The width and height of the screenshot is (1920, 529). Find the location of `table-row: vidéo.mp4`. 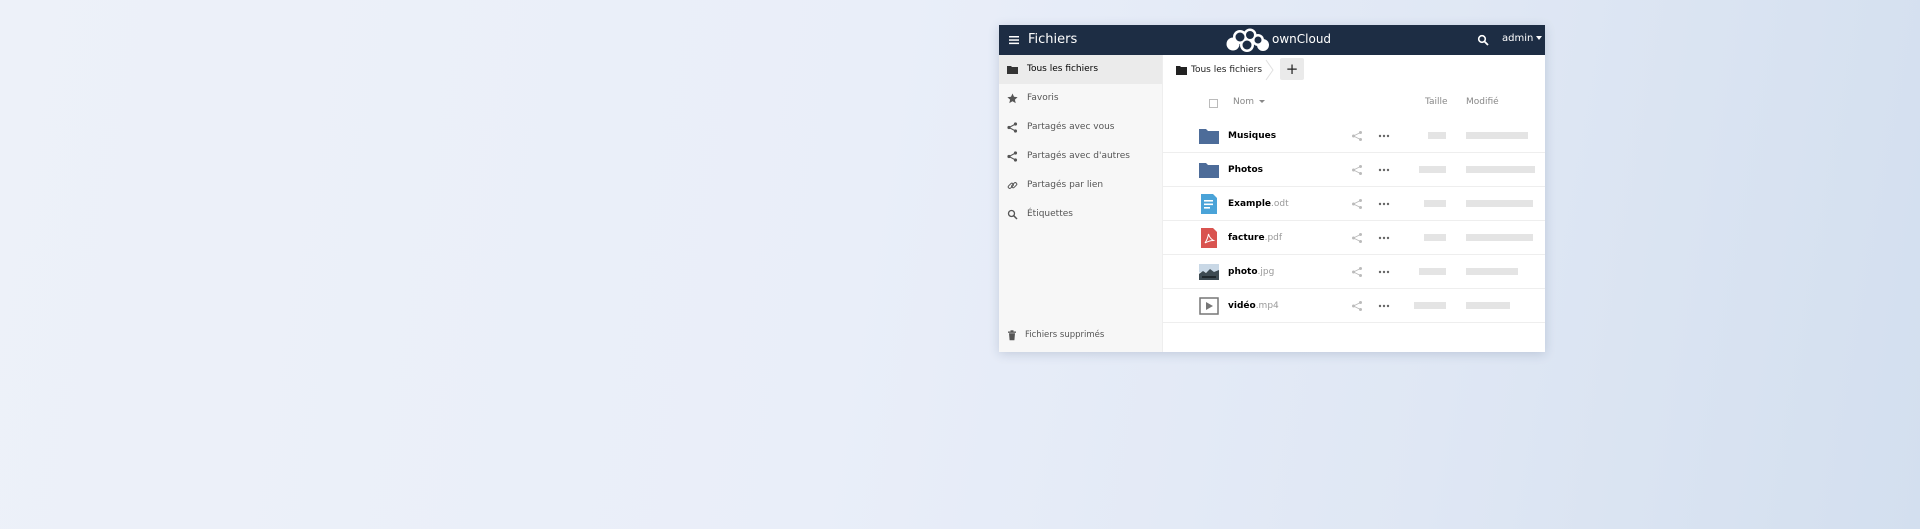

table-row: vidéo.mp4 is located at coordinates (1354, 306).